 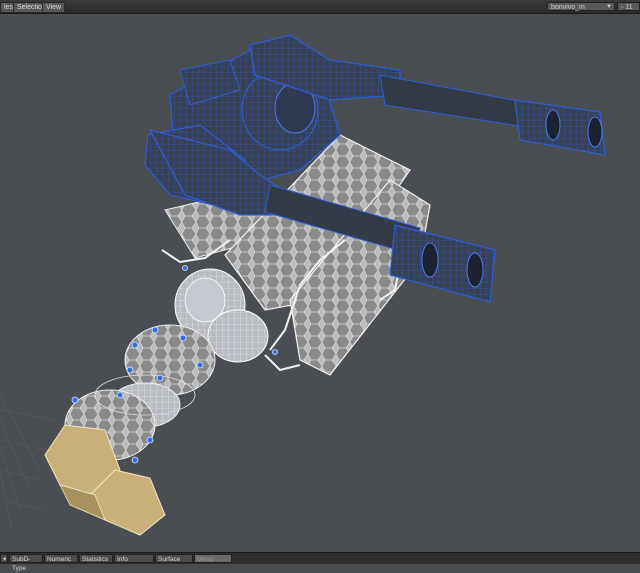 What do you see at coordinates (61, 558) in the screenshot?
I see `numeric-button: Numeric` at bounding box center [61, 558].